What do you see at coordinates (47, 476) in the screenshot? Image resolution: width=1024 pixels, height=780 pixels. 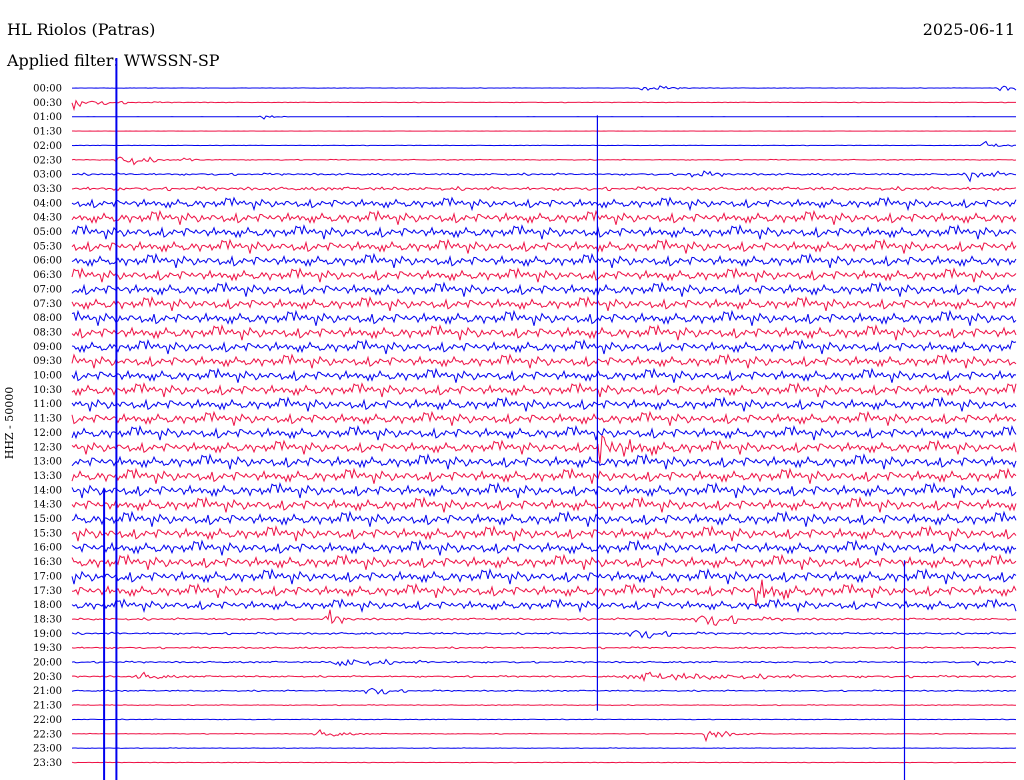 I see `row-time-label: 13:30` at bounding box center [47, 476].